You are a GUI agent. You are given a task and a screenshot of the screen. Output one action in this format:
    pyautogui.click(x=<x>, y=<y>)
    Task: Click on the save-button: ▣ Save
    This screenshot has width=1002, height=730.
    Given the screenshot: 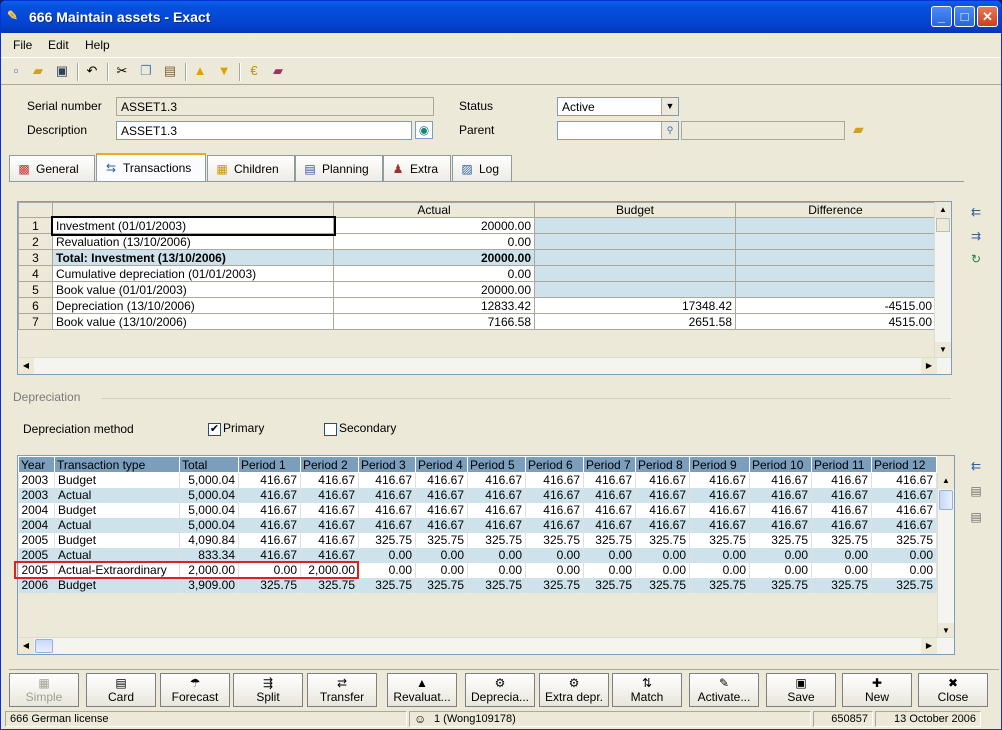 What is the action you would take?
    pyautogui.click(x=801, y=690)
    